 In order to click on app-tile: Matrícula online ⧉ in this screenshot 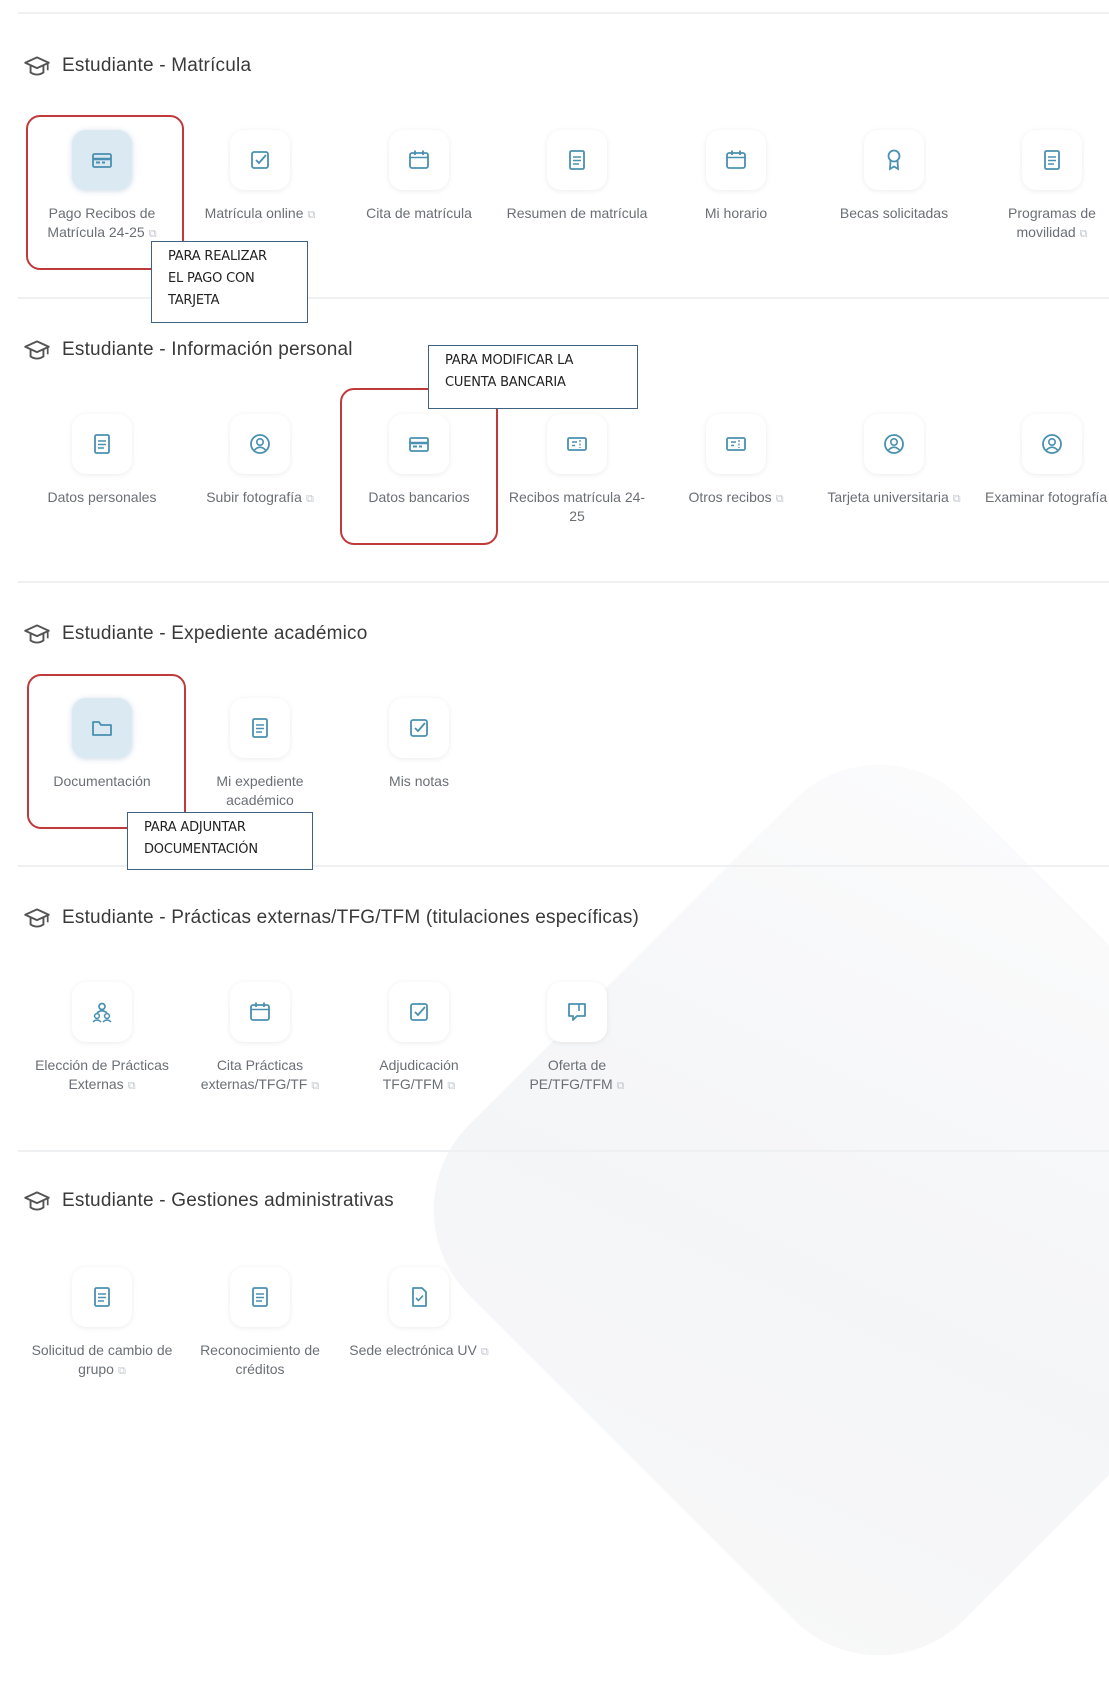, I will do `click(260, 177)`.